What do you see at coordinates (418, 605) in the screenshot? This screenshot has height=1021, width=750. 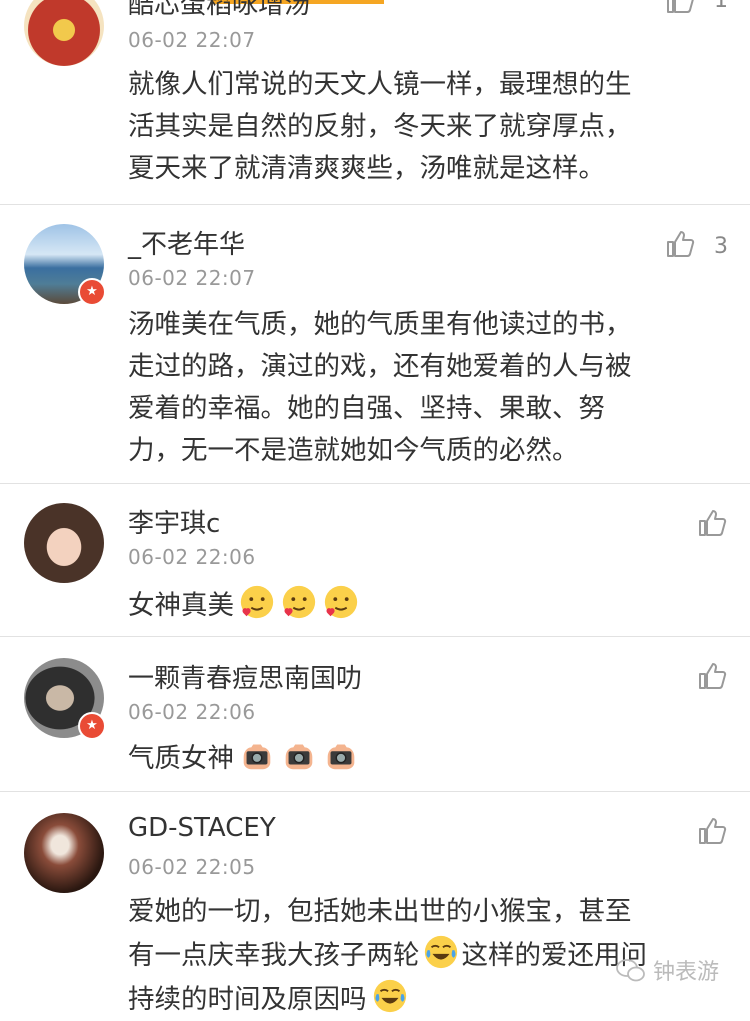 I see `comment-text: 女神真美` at bounding box center [418, 605].